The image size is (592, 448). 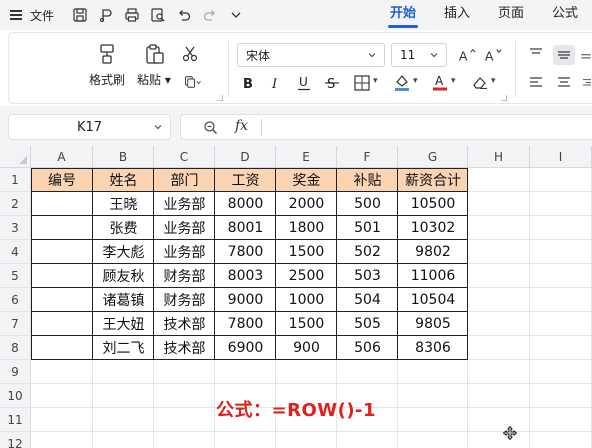 What do you see at coordinates (367, 157) in the screenshot?
I see `column-header-f: F` at bounding box center [367, 157].